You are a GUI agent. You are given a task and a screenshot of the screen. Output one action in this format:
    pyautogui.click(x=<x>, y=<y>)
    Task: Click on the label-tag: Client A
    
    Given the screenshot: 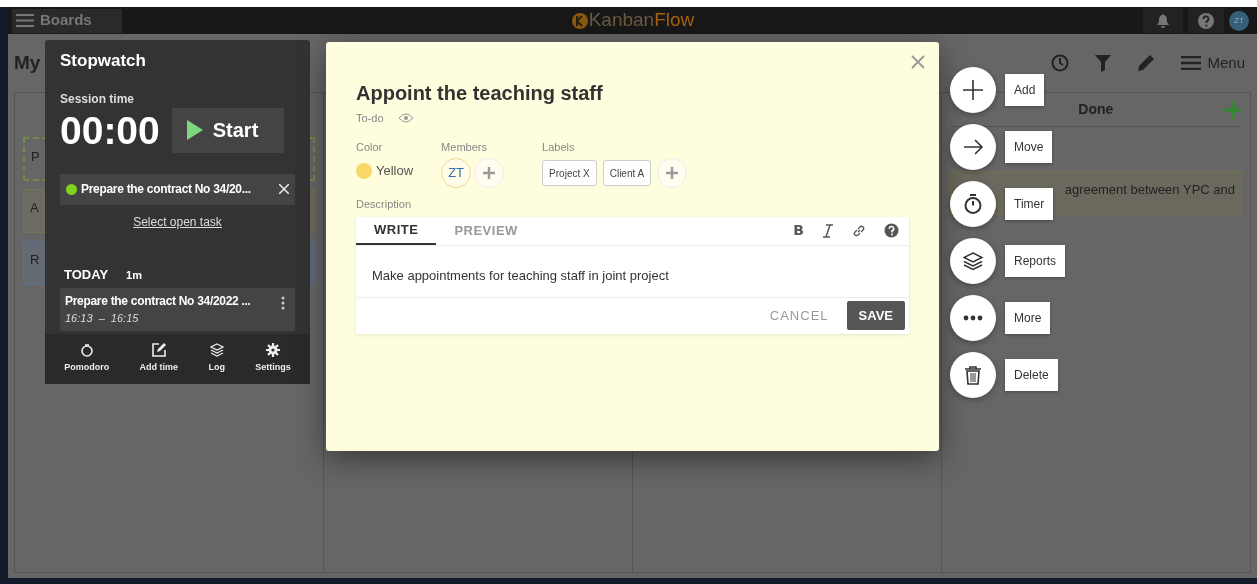 What is the action you would take?
    pyautogui.click(x=627, y=173)
    